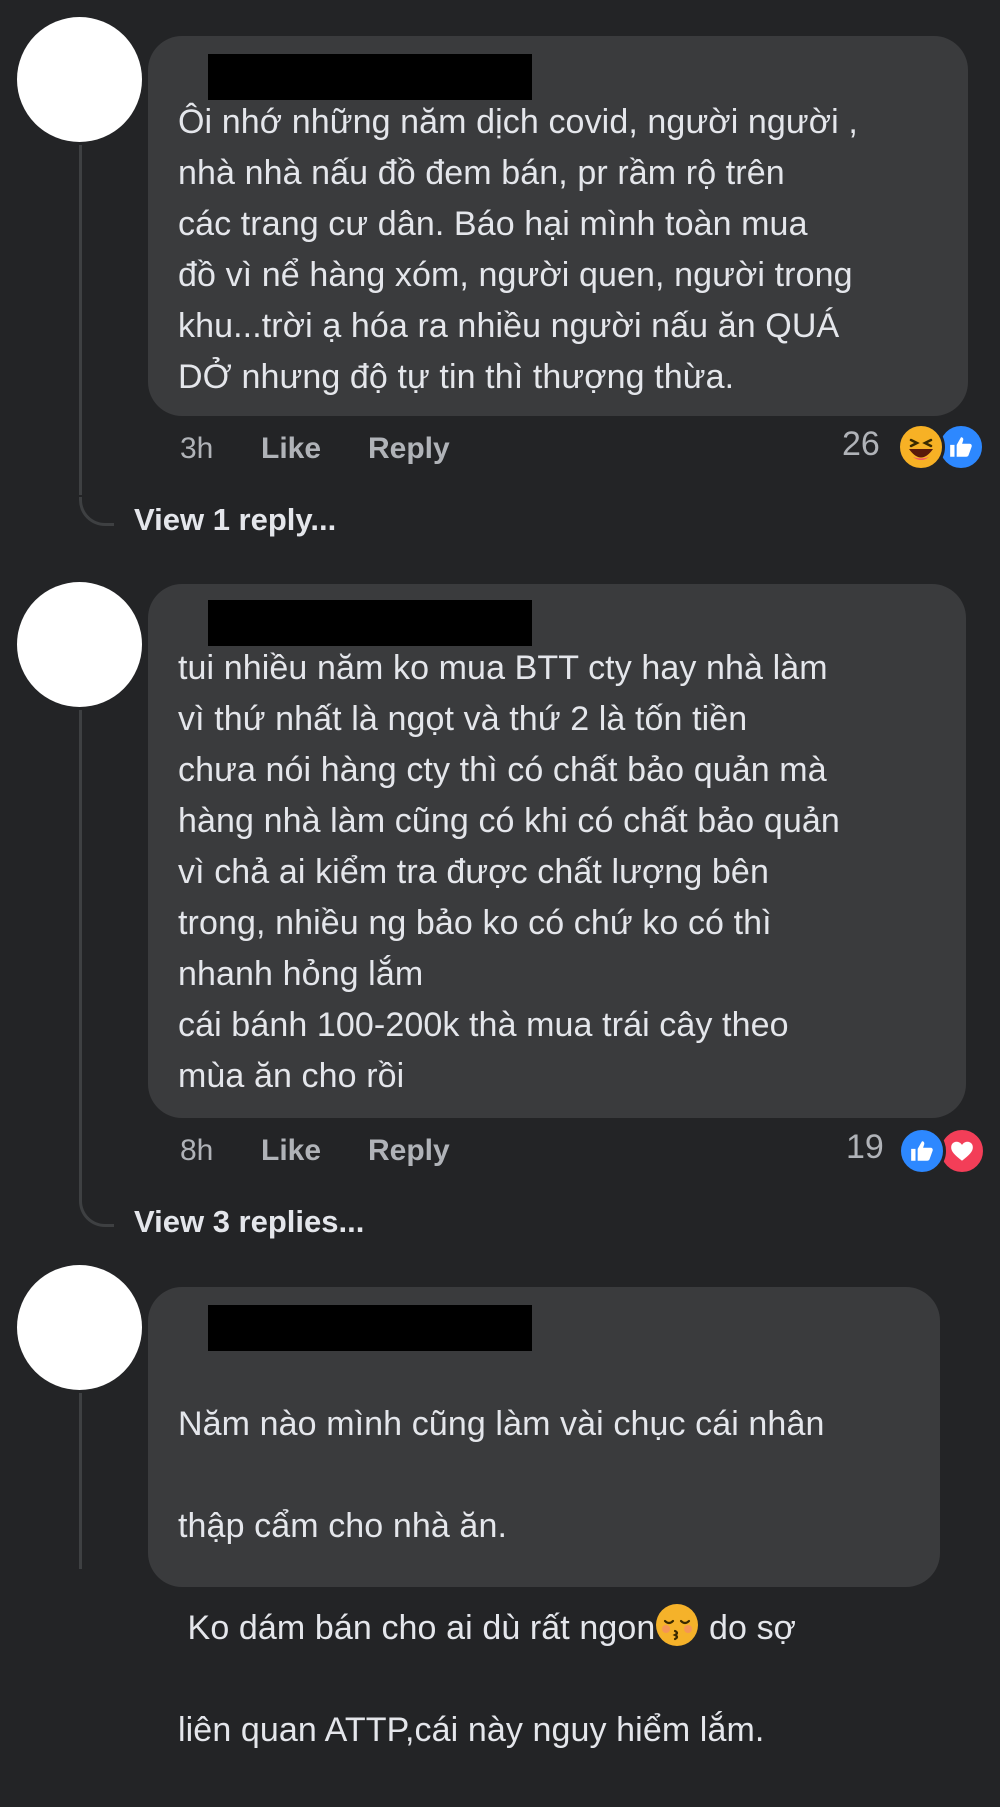 This screenshot has width=1000, height=1807. Describe the element at coordinates (922, 1151) in the screenshot. I see `like-icon` at that location.